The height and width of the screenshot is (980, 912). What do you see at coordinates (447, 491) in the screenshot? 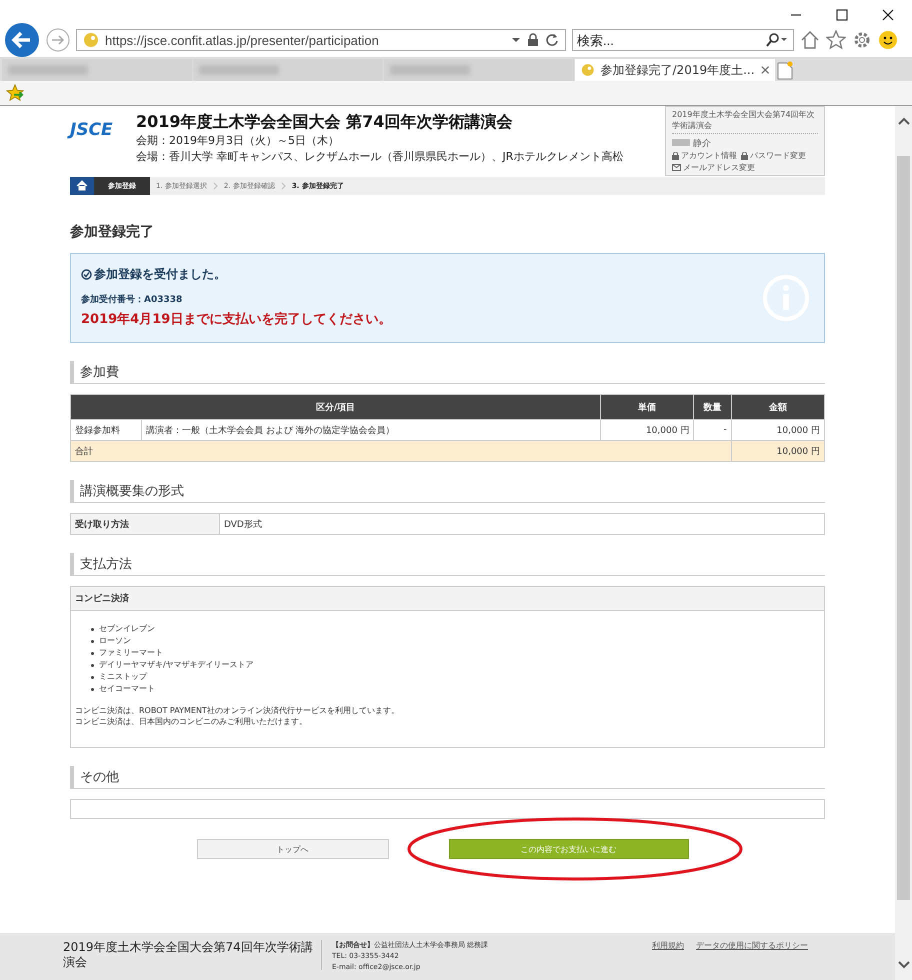
I see `section-heading: 講演概要集の形式` at bounding box center [447, 491].